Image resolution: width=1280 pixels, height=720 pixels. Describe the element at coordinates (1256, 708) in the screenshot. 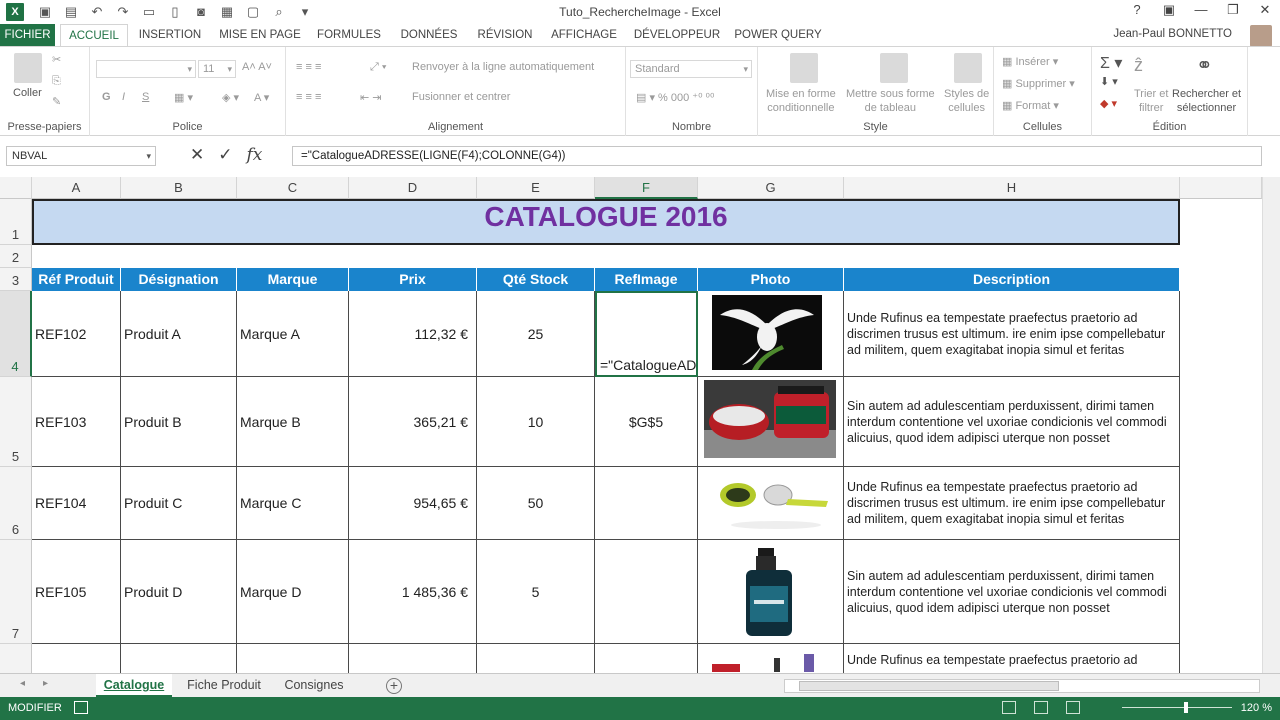

I see `zoom-level: 120 %` at that location.